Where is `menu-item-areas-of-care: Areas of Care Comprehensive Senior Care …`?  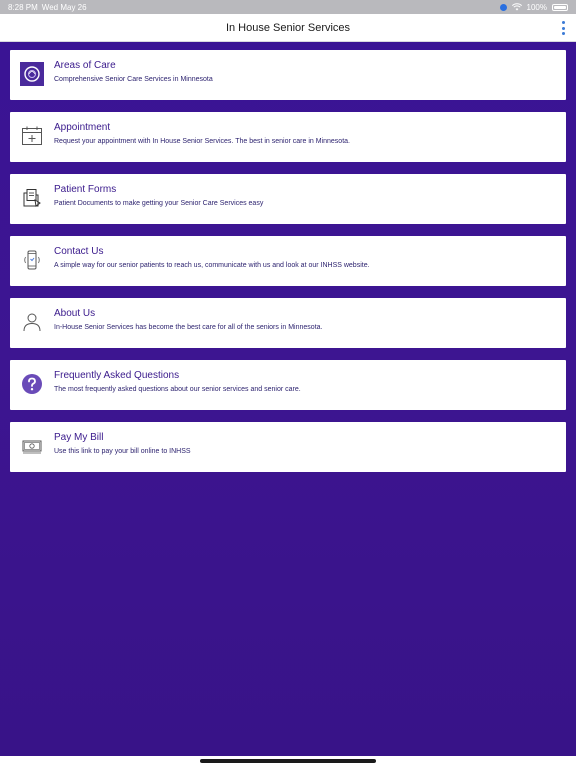
menu-item-areas-of-care: Areas of Care Comprehensive Senior Care … is located at coordinates (288, 75).